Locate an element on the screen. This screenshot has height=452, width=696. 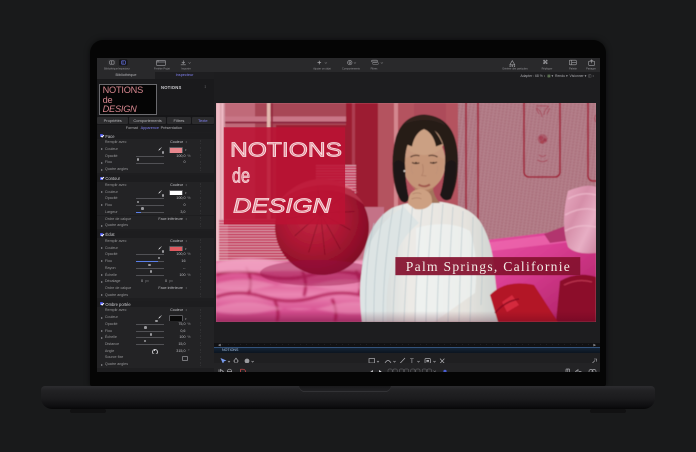
svg-text: DESIGN is located at coordinates (282, 206).